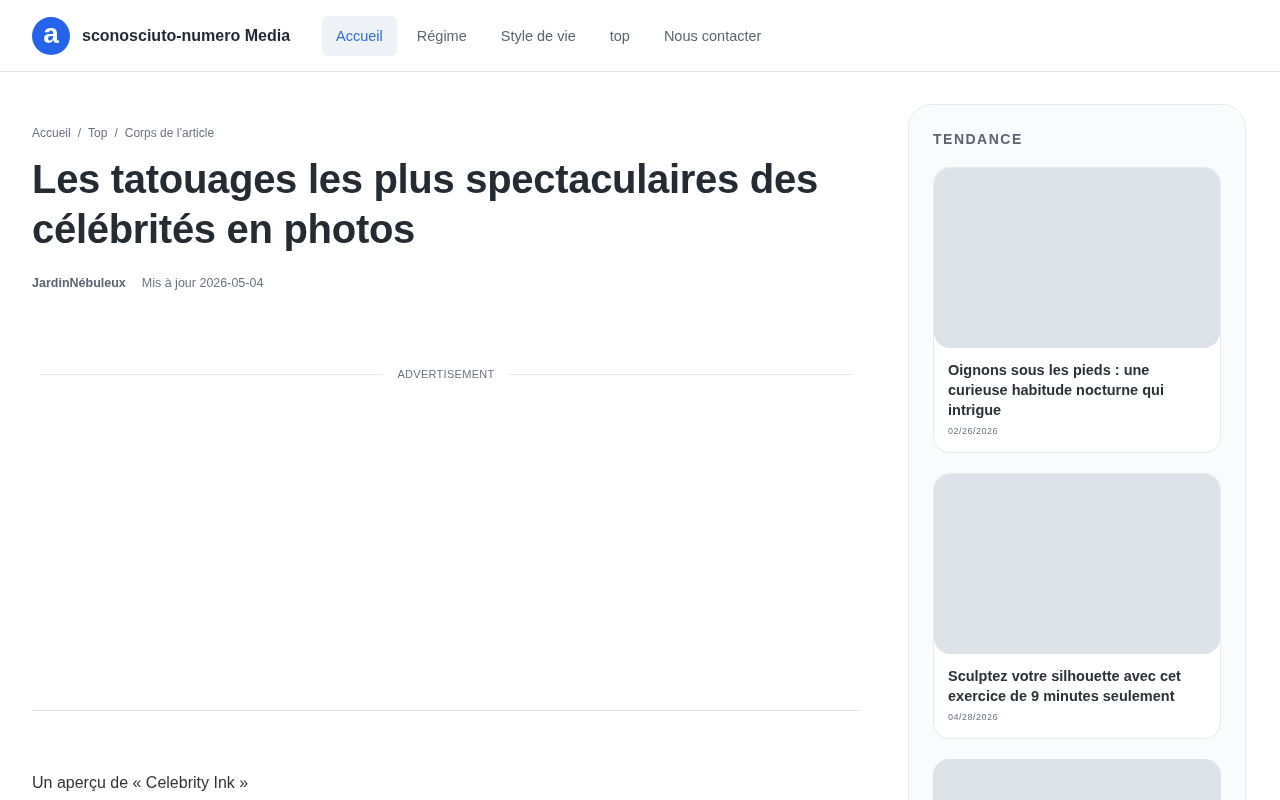 Image resolution: width=1280 pixels, height=800 pixels. I want to click on card-date: 02/26/2026, so click(974, 431).